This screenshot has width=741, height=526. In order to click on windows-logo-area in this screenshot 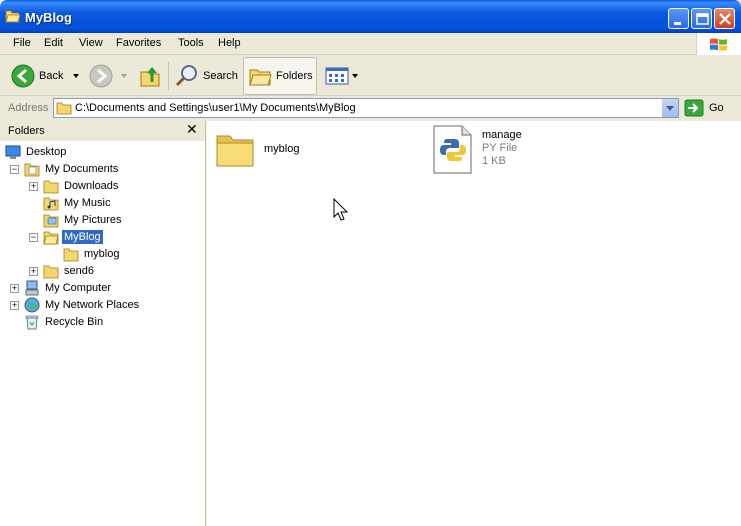, I will do `click(718, 44)`.